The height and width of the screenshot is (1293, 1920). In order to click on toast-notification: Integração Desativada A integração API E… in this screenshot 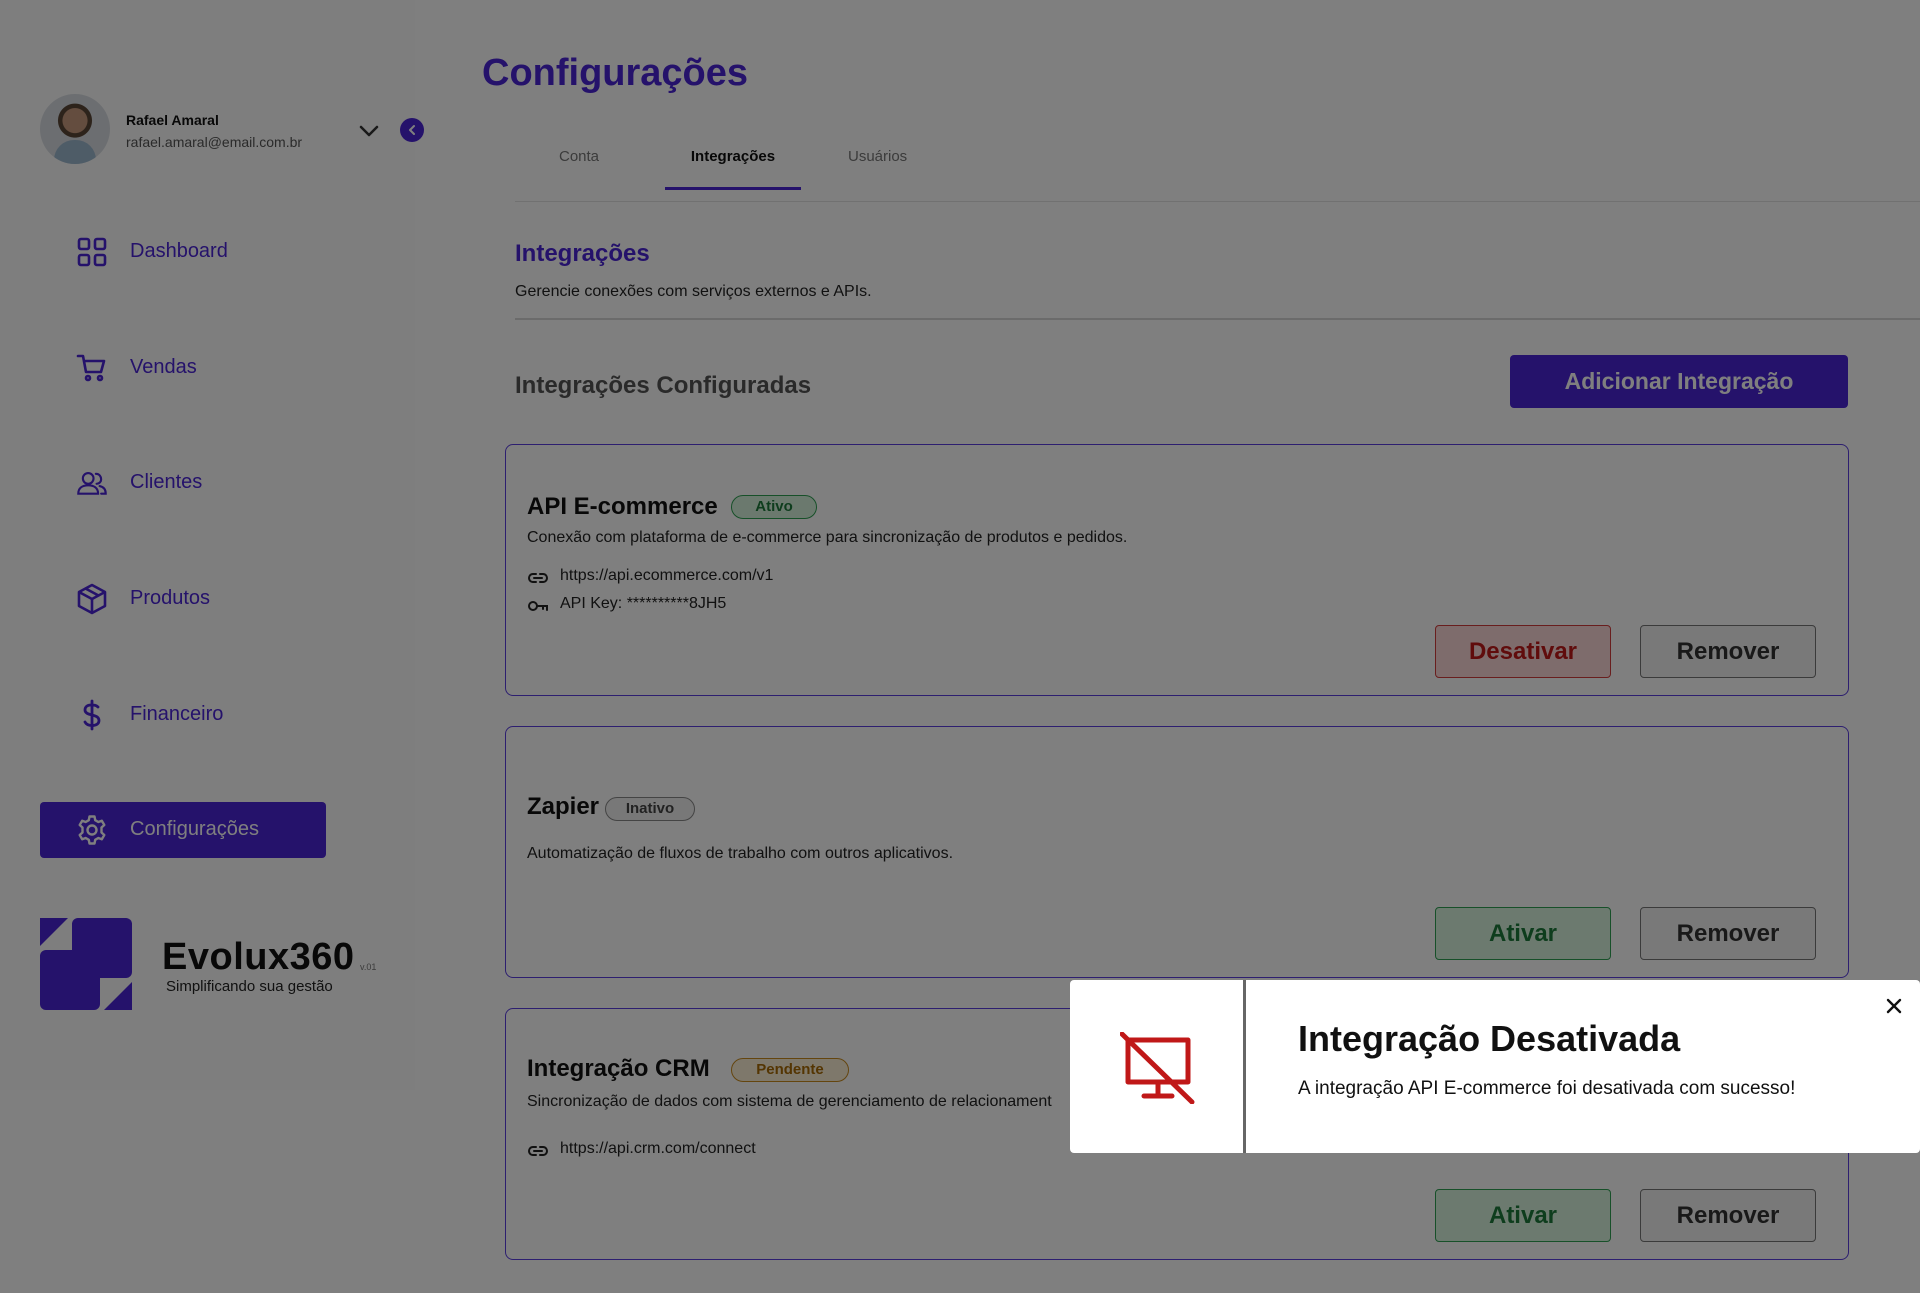, I will do `click(1495, 1066)`.